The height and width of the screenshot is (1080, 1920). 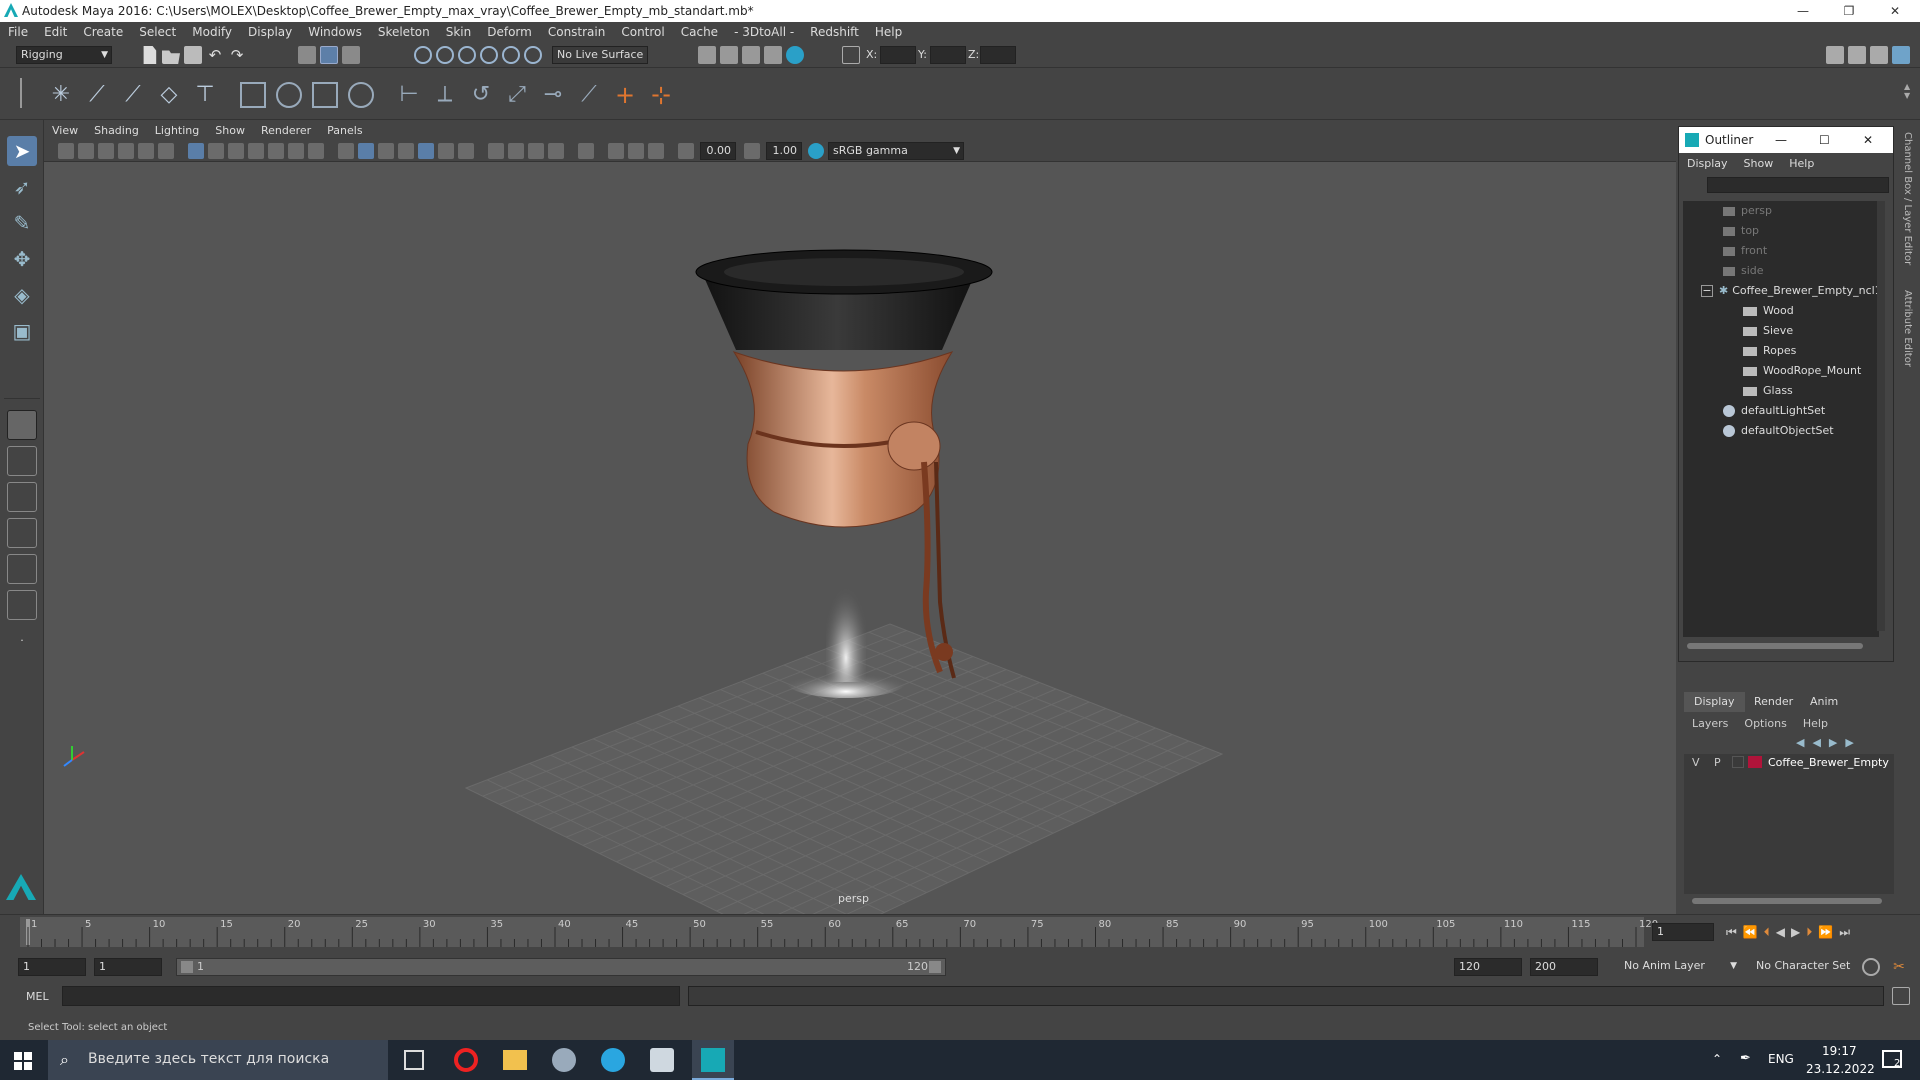 What do you see at coordinates (1768, 391) in the screenshot?
I see `list-item: Glass` at bounding box center [1768, 391].